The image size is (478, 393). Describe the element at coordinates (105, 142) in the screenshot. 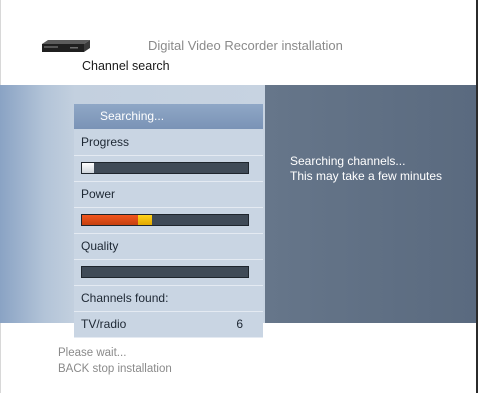

I see `progress-label: Progress` at that location.